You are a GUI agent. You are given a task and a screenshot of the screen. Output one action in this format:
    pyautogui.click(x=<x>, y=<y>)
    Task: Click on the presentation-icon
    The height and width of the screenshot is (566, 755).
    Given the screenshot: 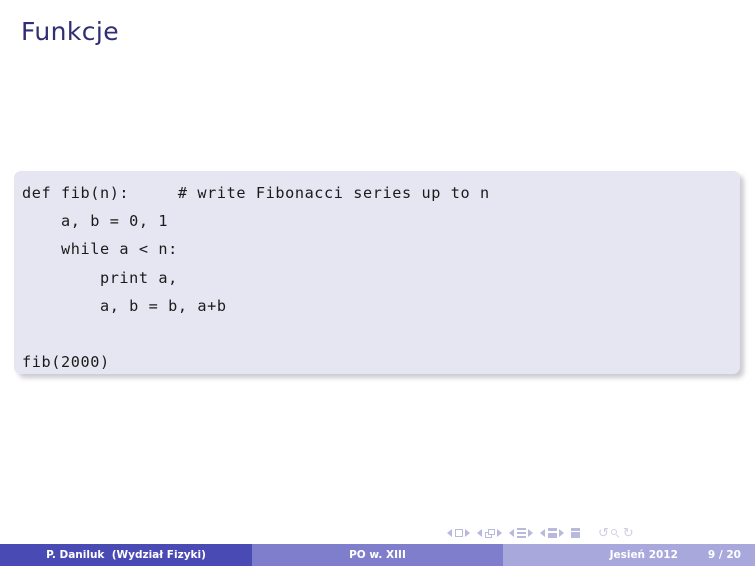 What is the action you would take?
    pyautogui.click(x=575, y=533)
    